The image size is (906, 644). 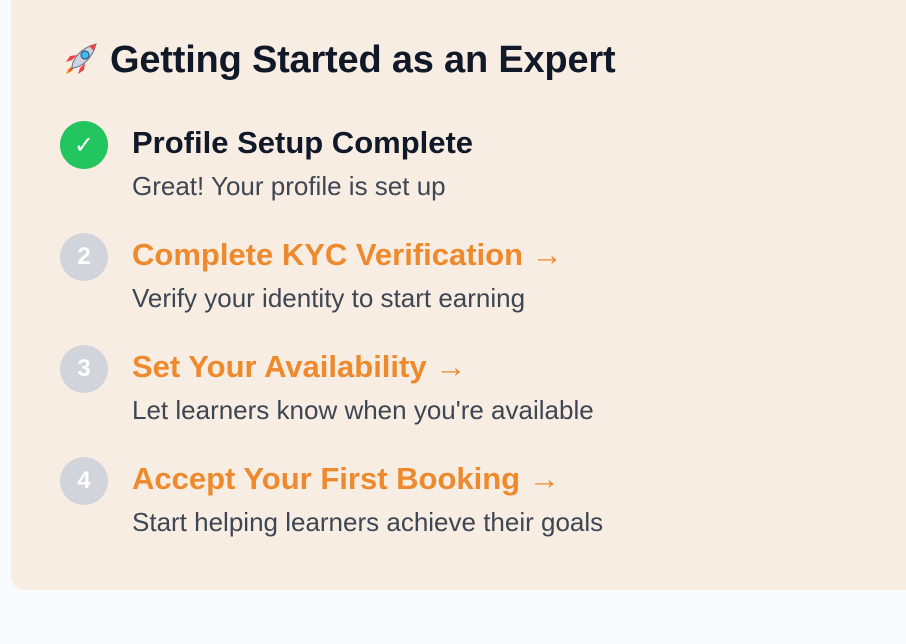 What do you see at coordinates (299, 367) in the screenshot?
I see `set-availability-link: Set Your Availability →` at bounding box center [299, 367].